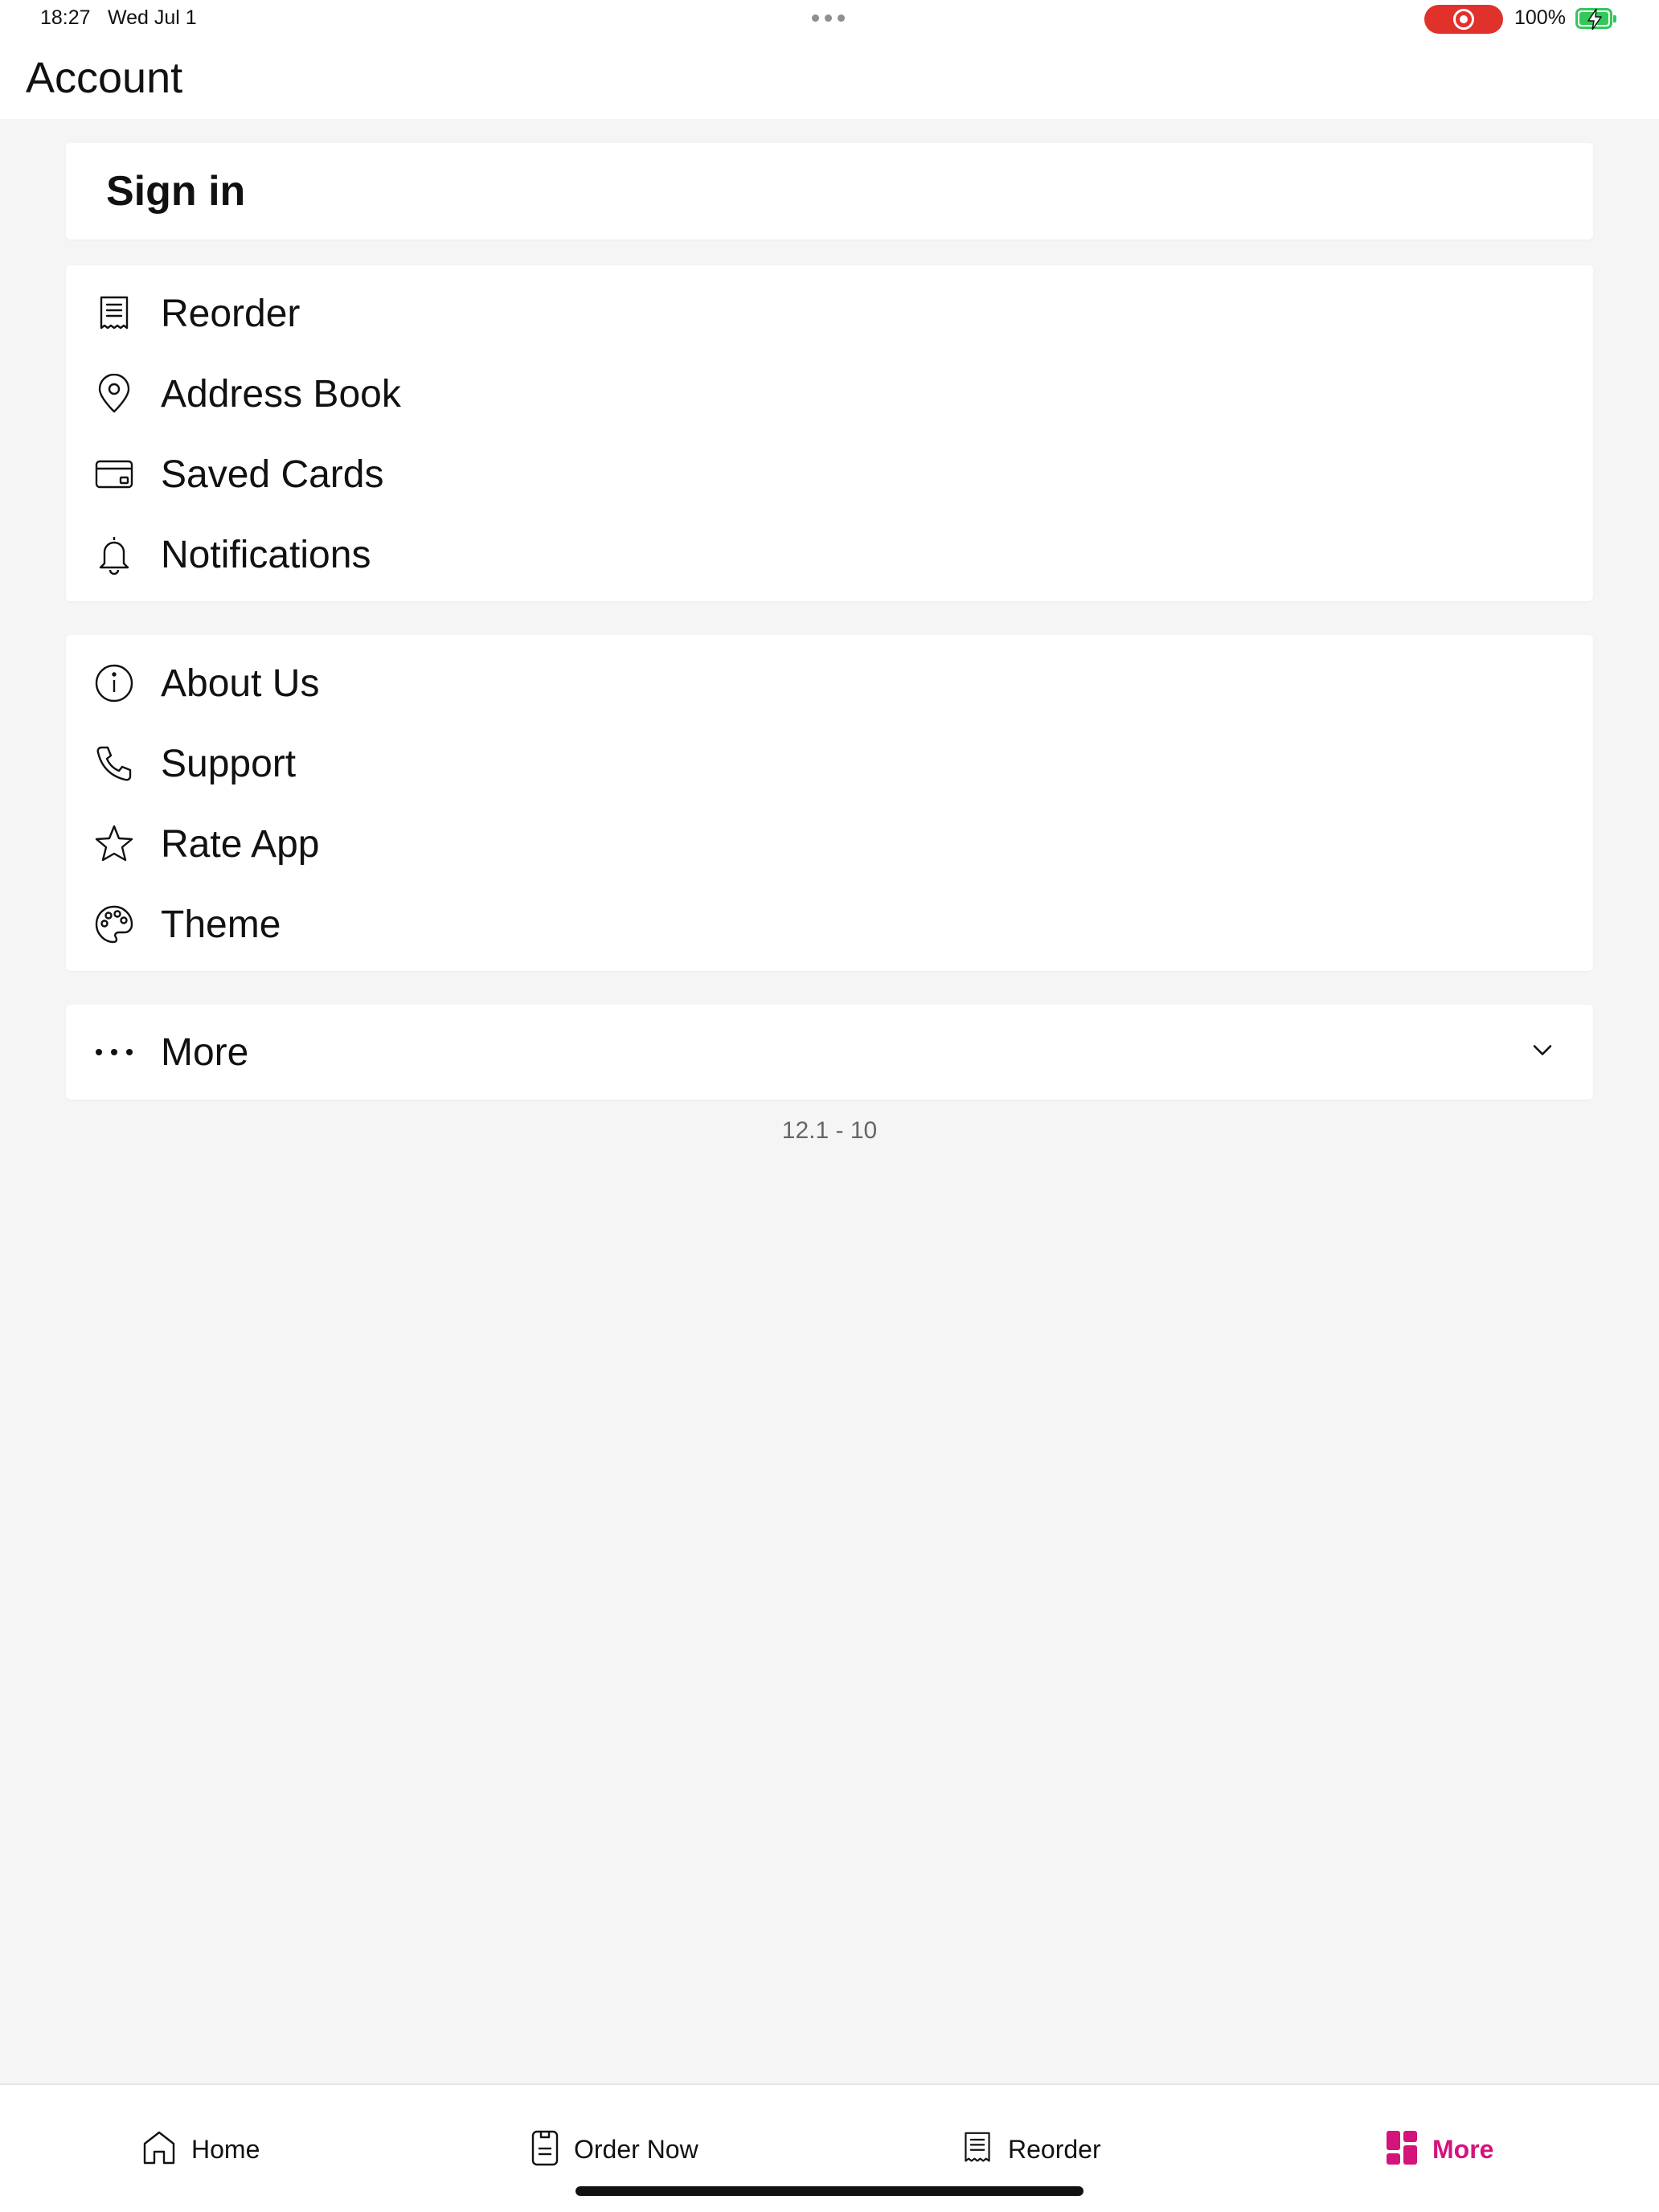  Describe the element at coordinates (1054, 2149) in the screenshot. I see `tab-label: Reorder` at that location.